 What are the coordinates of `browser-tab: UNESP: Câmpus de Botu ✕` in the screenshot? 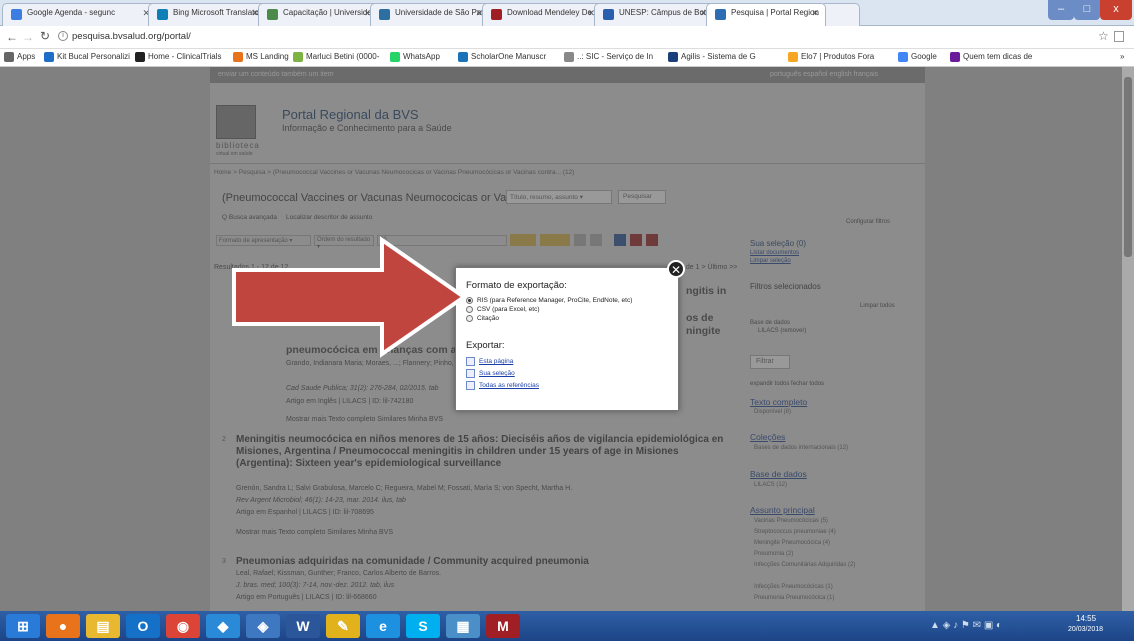 It's located at (654, 14).